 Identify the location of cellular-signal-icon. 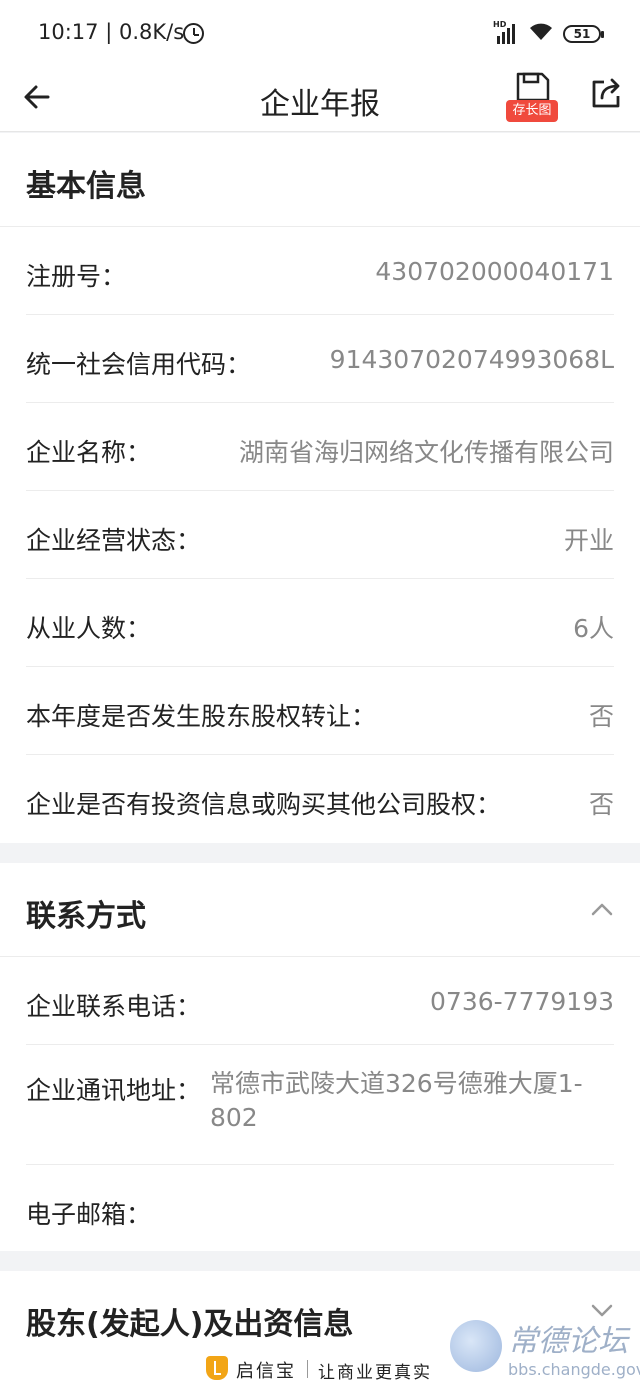
(506, 34).